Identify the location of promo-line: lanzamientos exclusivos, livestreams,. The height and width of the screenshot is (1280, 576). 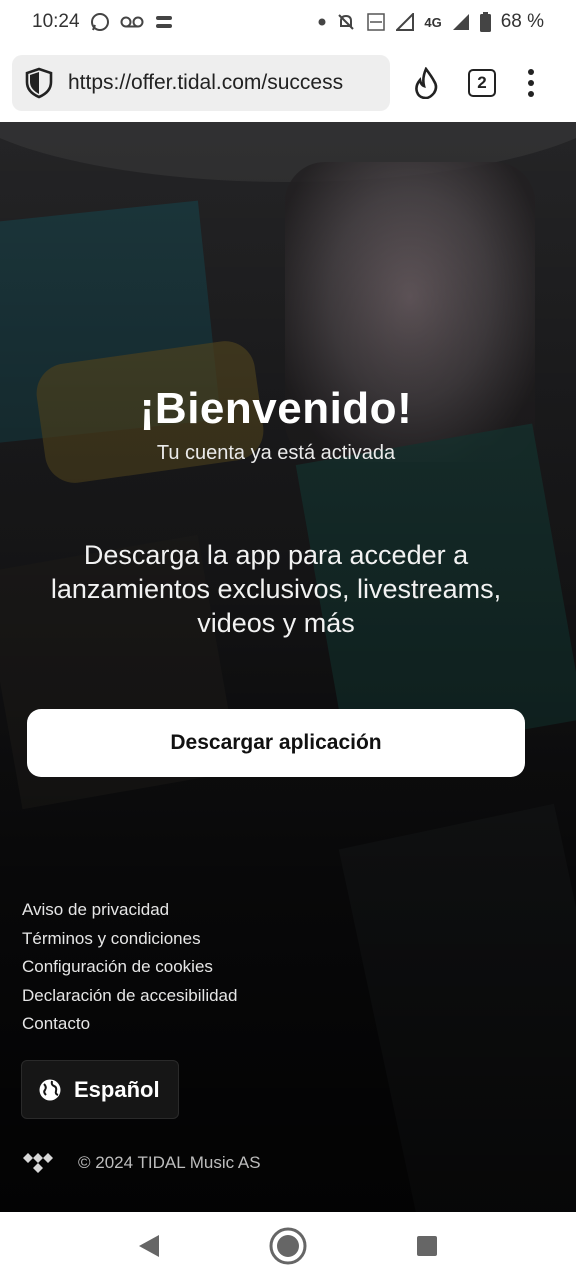
(276, 589).